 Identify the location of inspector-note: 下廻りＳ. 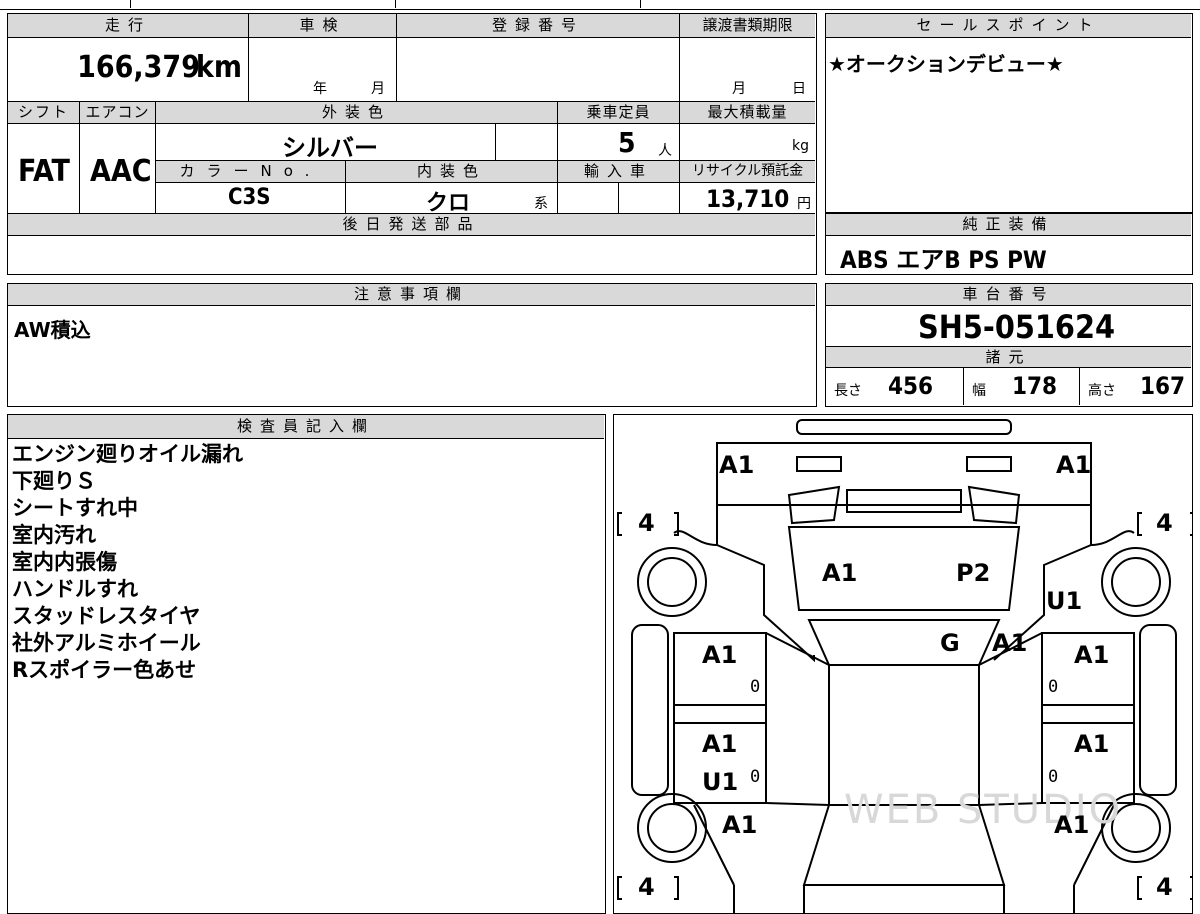
(54, 481).